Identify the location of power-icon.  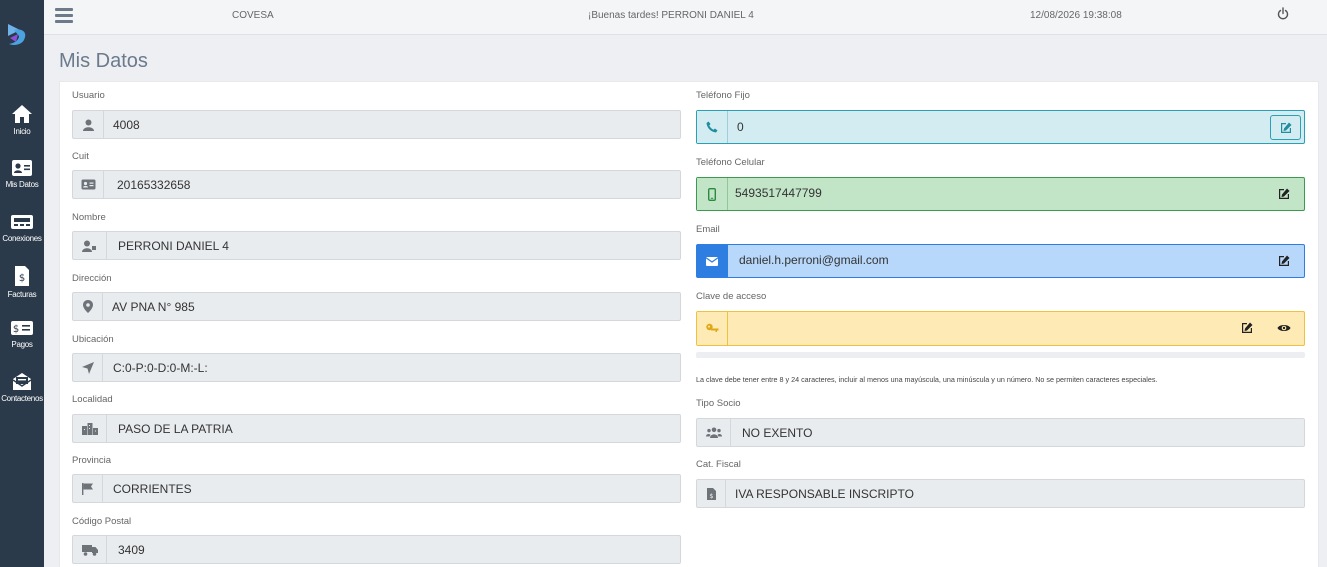
(1283, 14).